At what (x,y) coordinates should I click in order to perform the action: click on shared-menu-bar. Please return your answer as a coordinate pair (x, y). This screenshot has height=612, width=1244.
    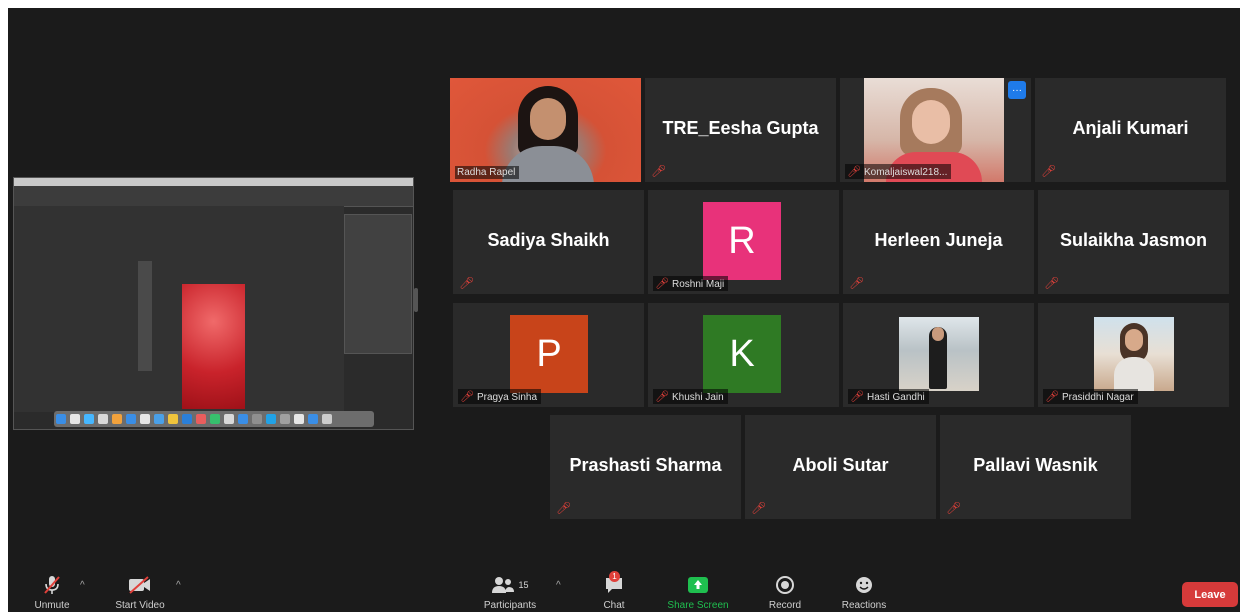
    Looking at the image, I should click on (213, 182).